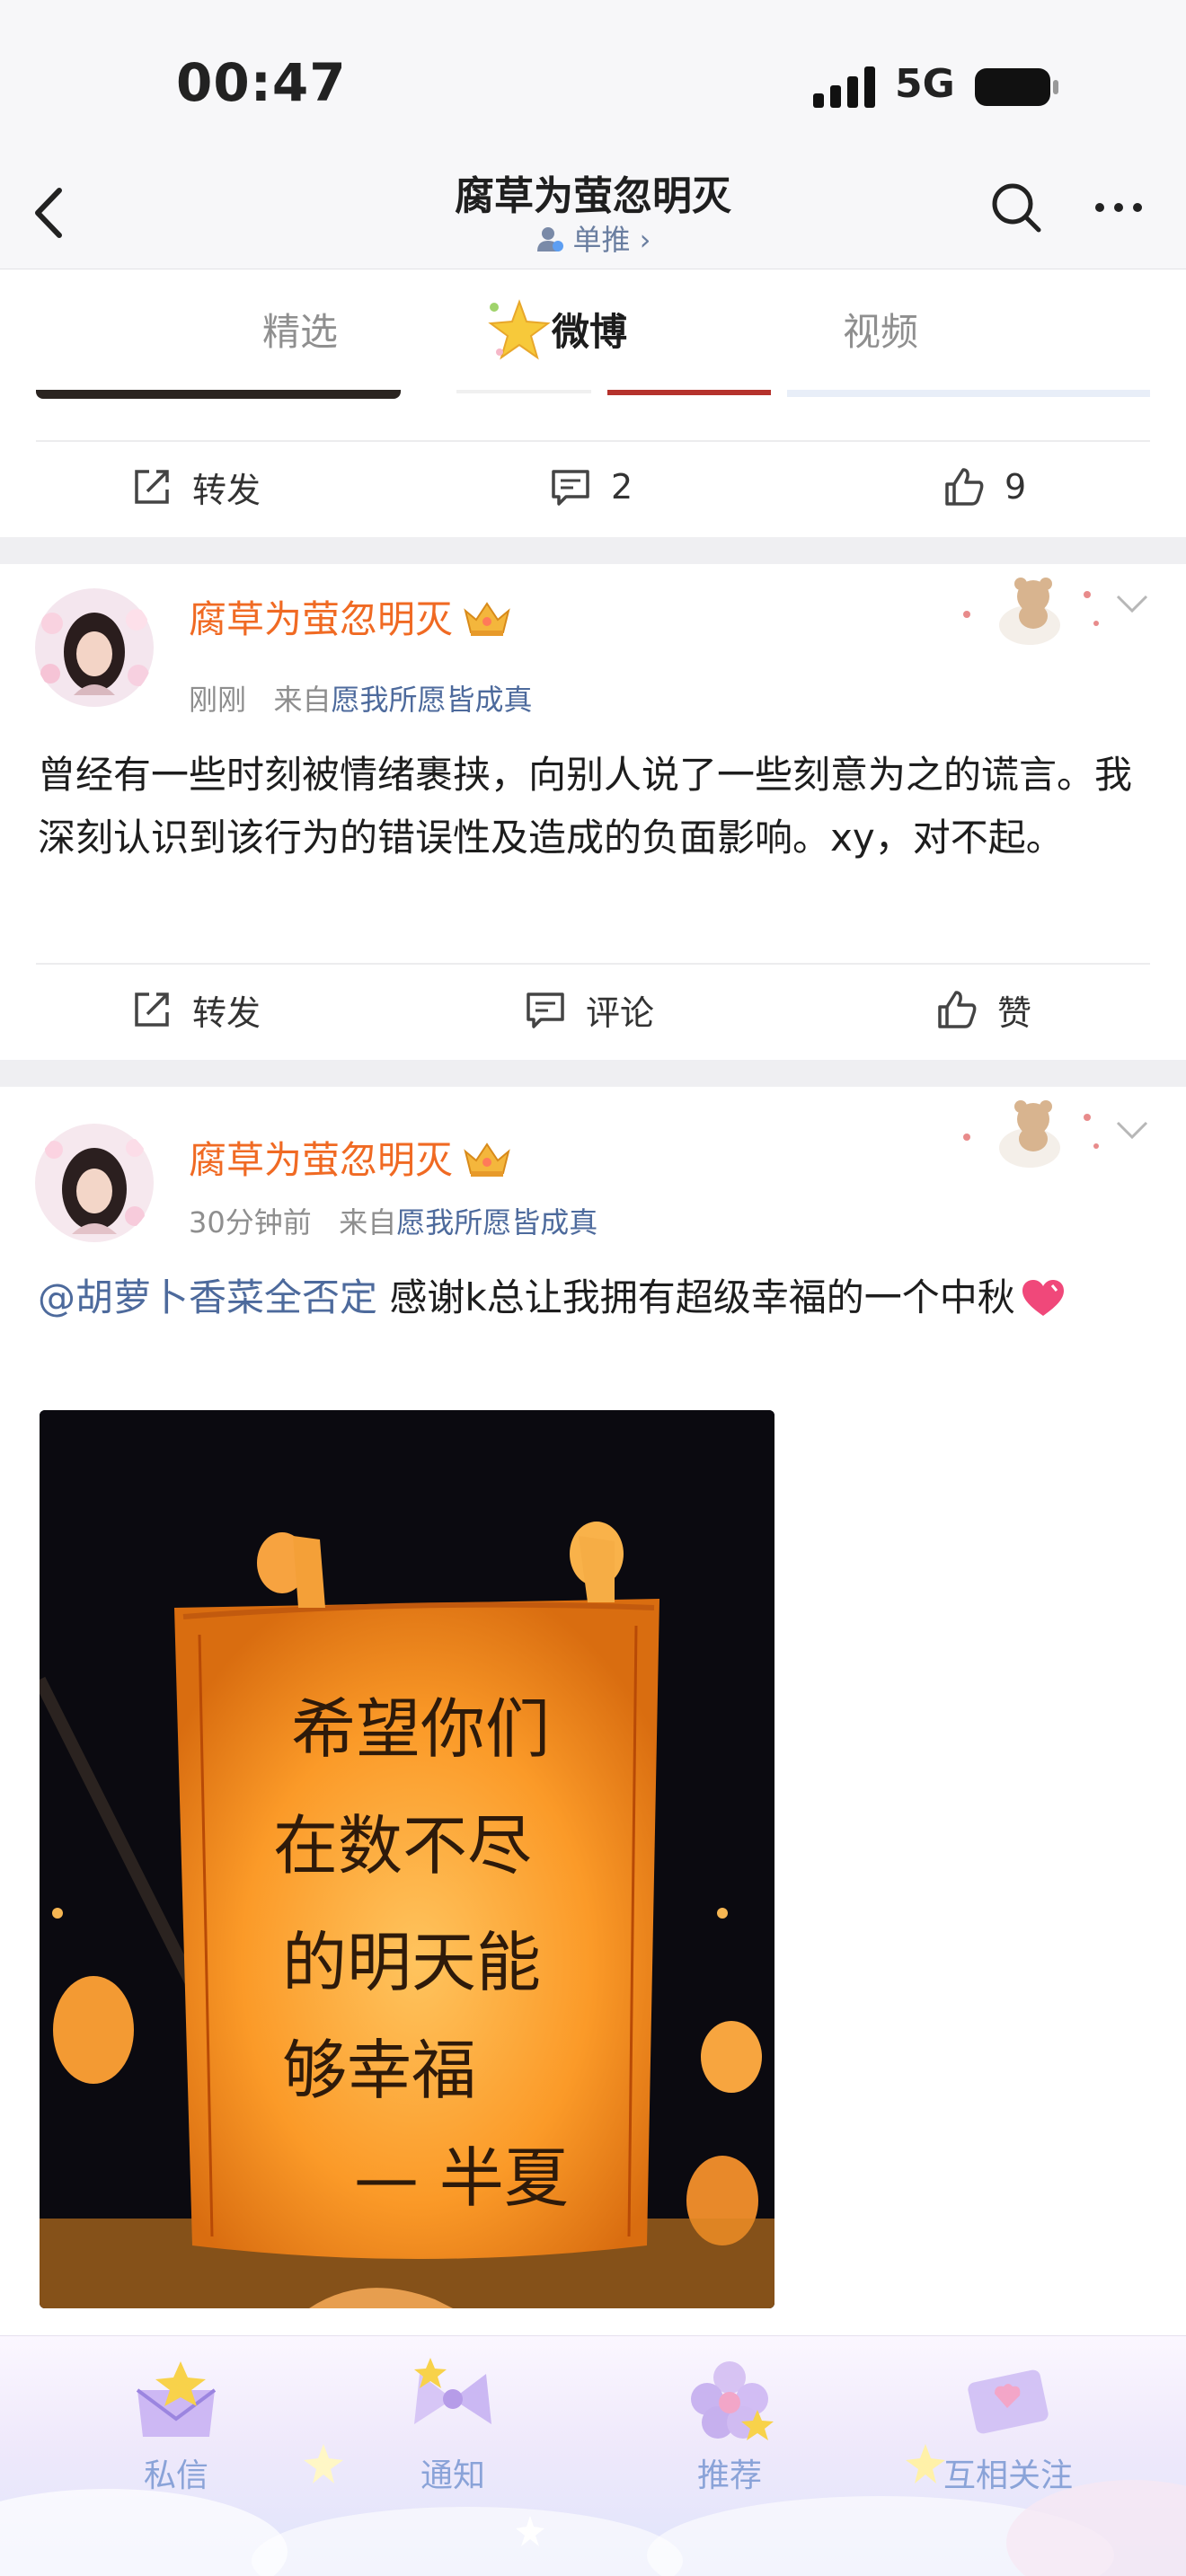 The height and width of the screenshot is (2576, 1186). Describe the element at coordinates (611, 240) in the screenshot. I see `fan-group-label: 单推 ›` at that location.